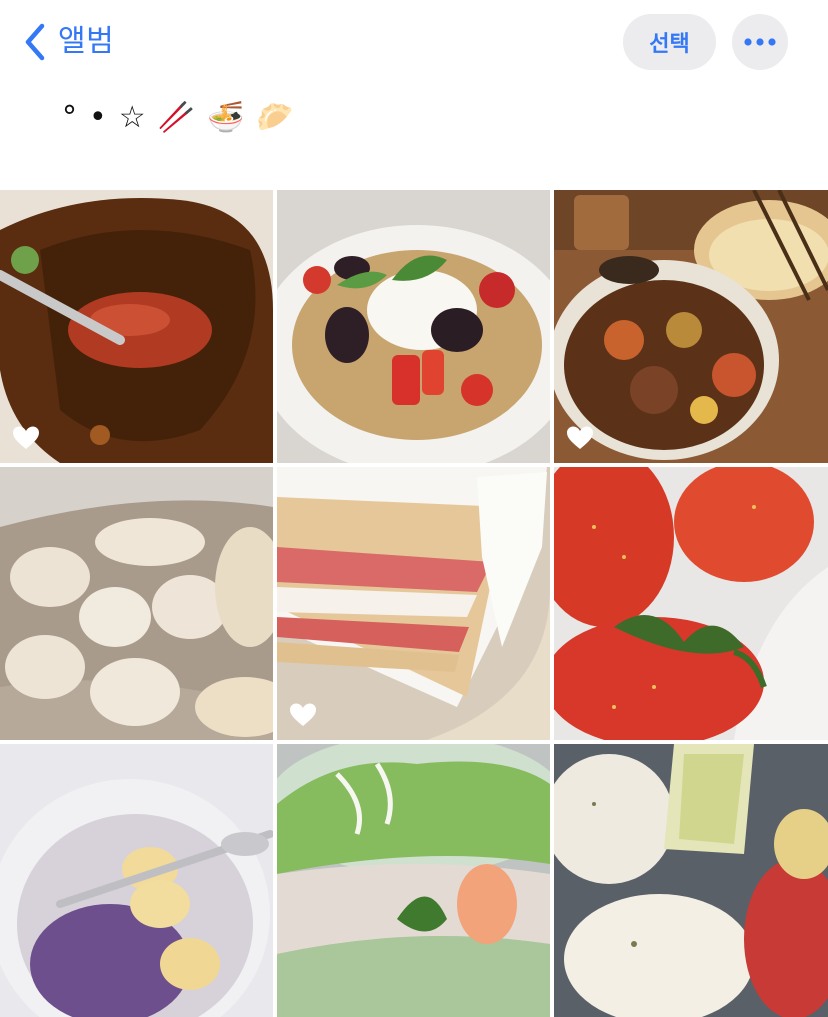 The width and height of the screenshot is (828, 1017). What do you see at coordinates (669, 42) in the screenshot?
I see `select-button: 선택` at bounding box center [669, 42].